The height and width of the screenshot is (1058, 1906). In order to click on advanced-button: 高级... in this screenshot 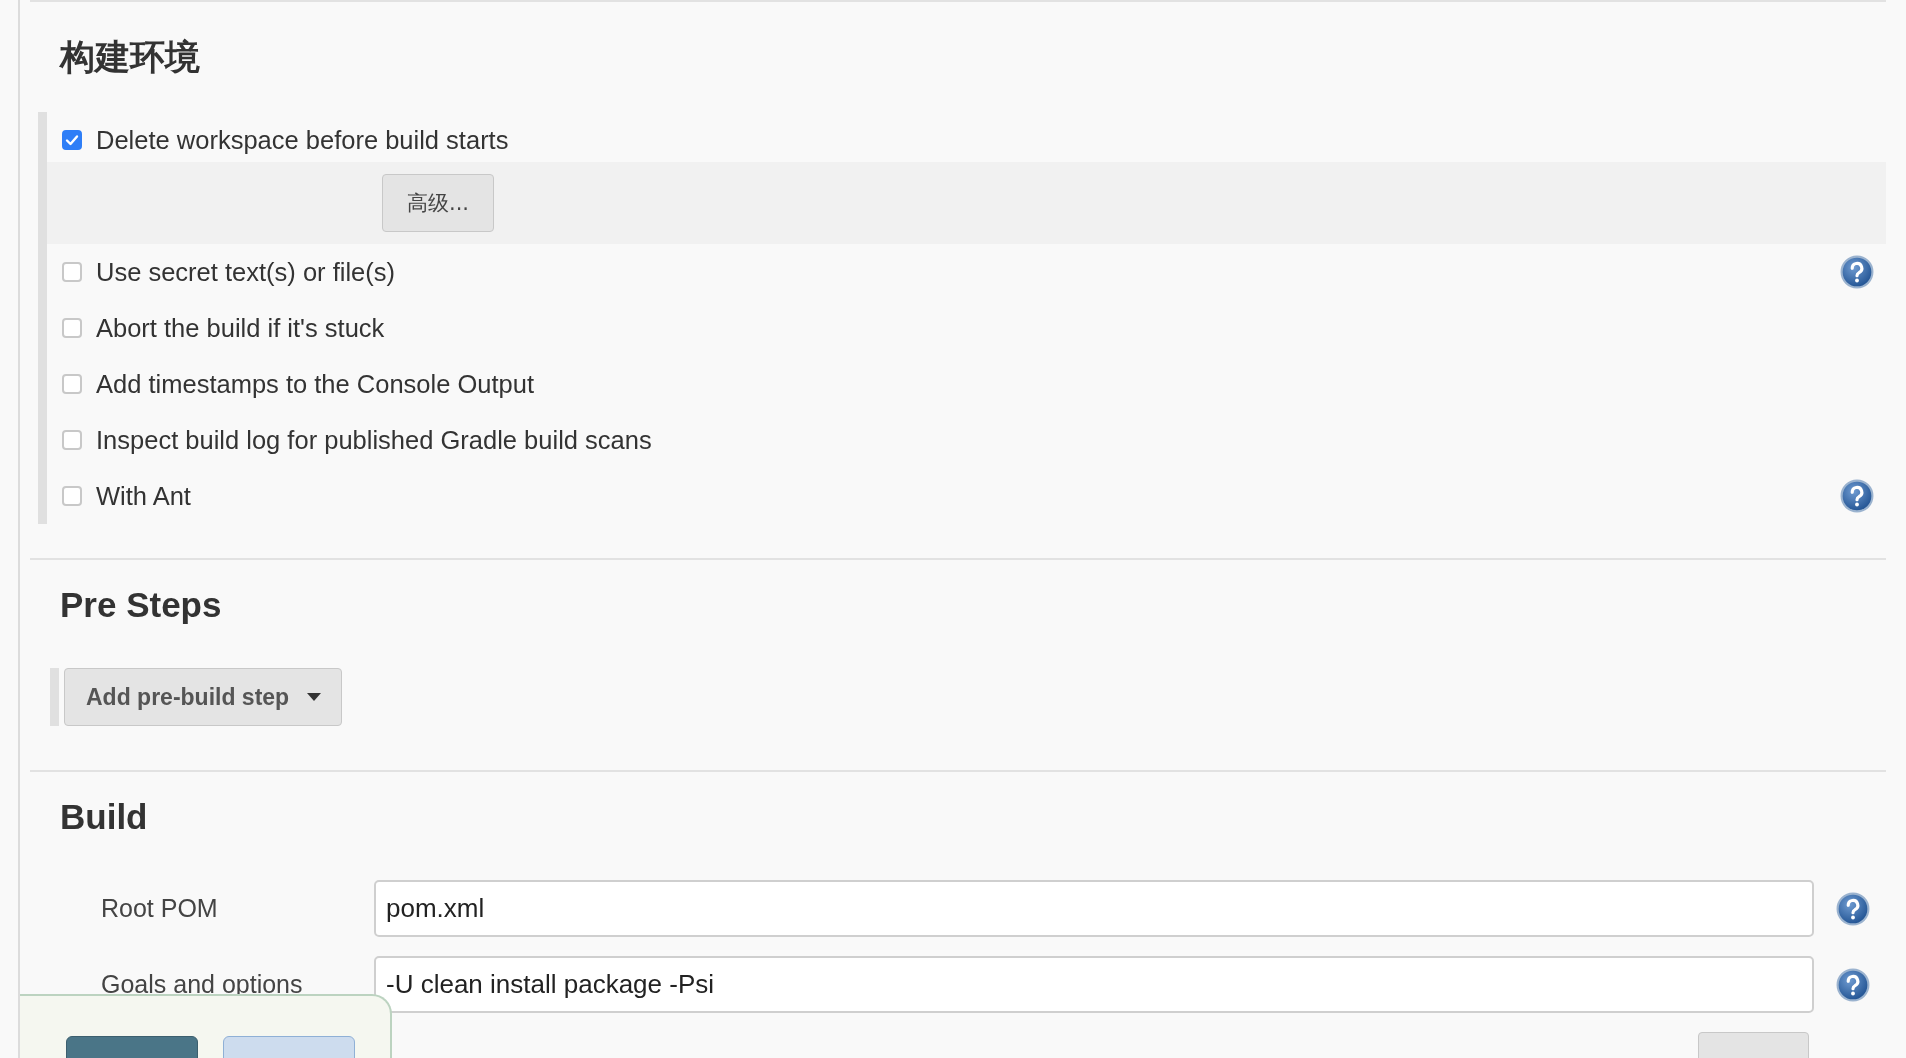, I will do `click(438, 203)`.